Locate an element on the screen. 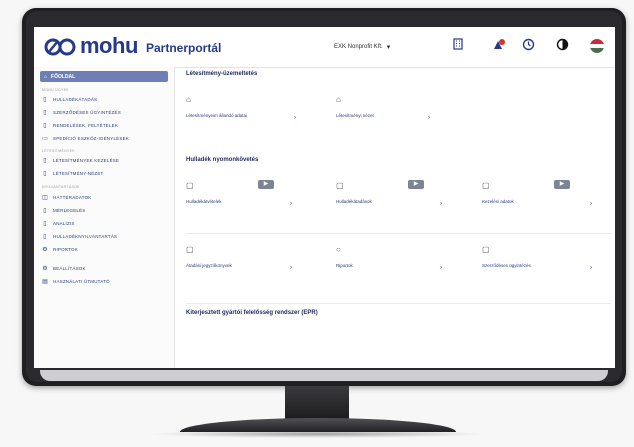 This screenshot has height=447, width=634. sidebar-item-waste-transfer: ▯ HULLADÉKÁTADÁS is located at coordinates (106, 99).